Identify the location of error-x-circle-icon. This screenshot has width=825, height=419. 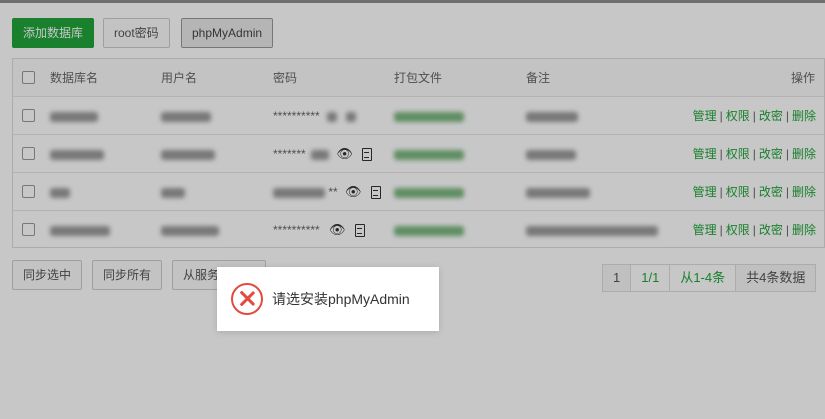
(247, 299).